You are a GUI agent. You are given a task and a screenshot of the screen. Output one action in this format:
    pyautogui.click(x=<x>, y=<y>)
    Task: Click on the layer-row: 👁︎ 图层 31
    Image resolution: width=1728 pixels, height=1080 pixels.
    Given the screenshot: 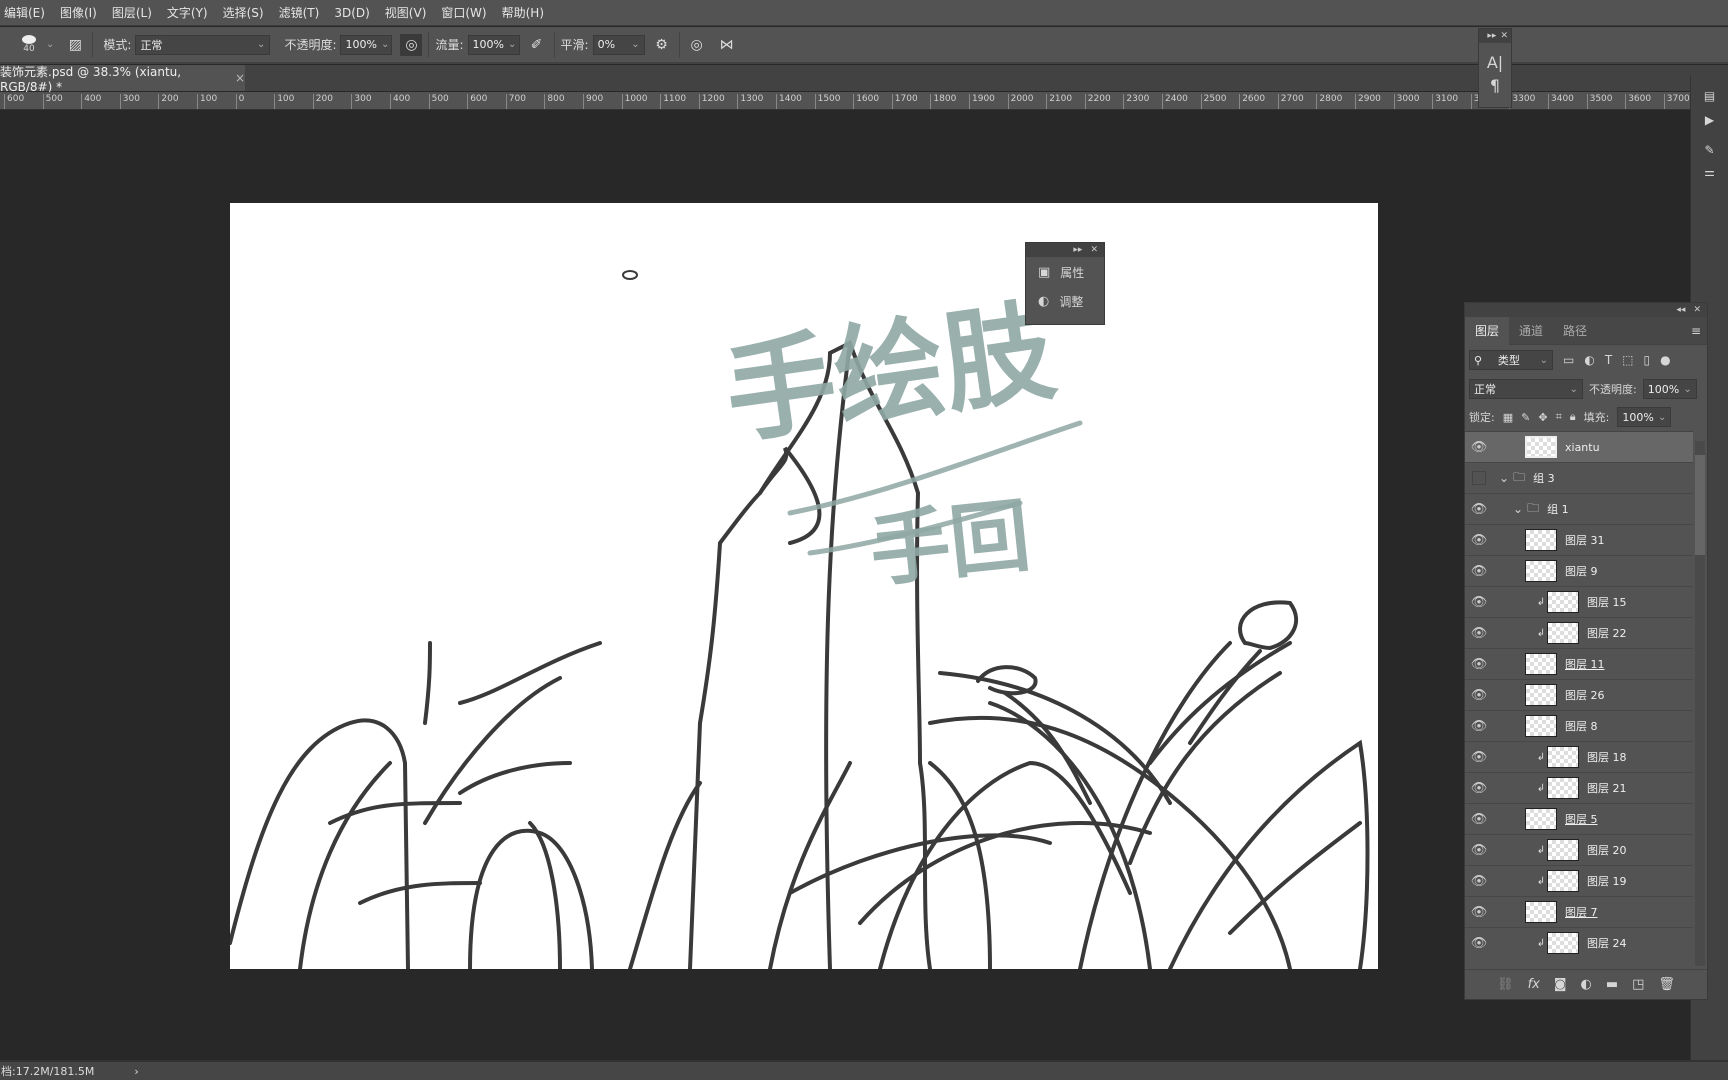 What is the action you would take?
    pyautogui.click(x=1579, y=540)
    